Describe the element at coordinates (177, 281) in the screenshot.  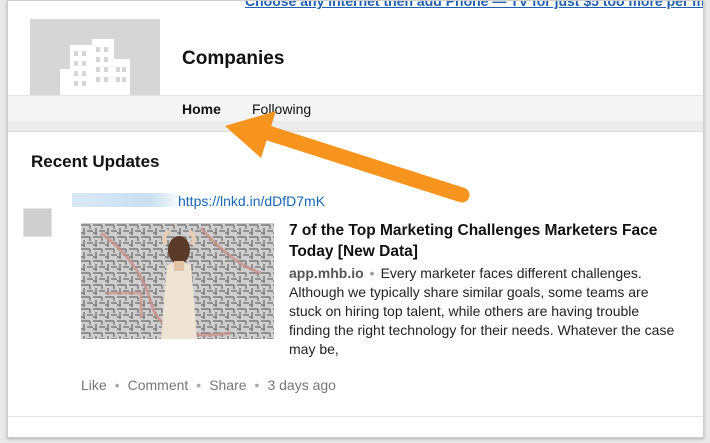
I see `article-thumbnail` at that location.